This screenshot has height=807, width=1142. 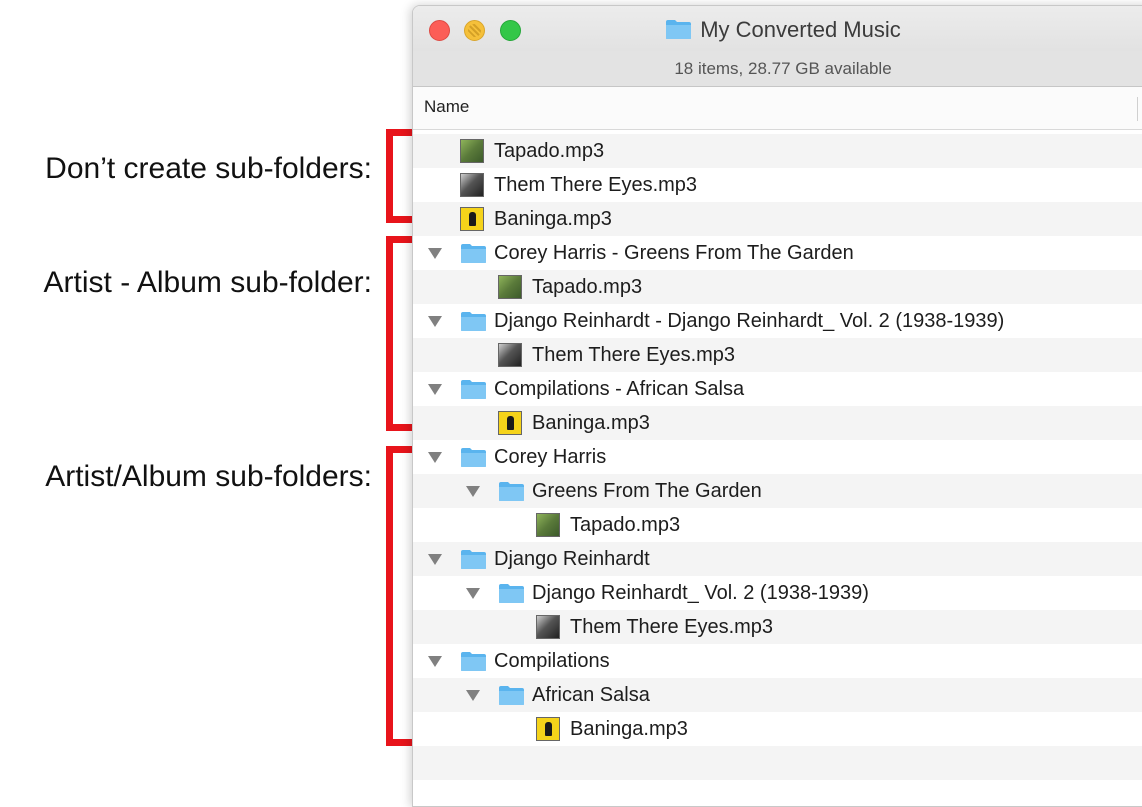 I want to click on folder-name: Corey Harris, so click(x=550, y=457).